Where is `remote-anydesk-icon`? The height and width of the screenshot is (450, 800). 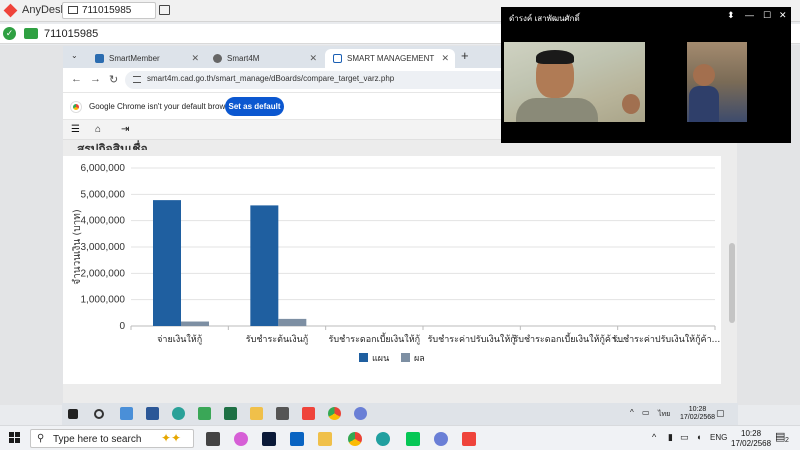
remote-anydesk-icon is located at coordinates (308, 413).